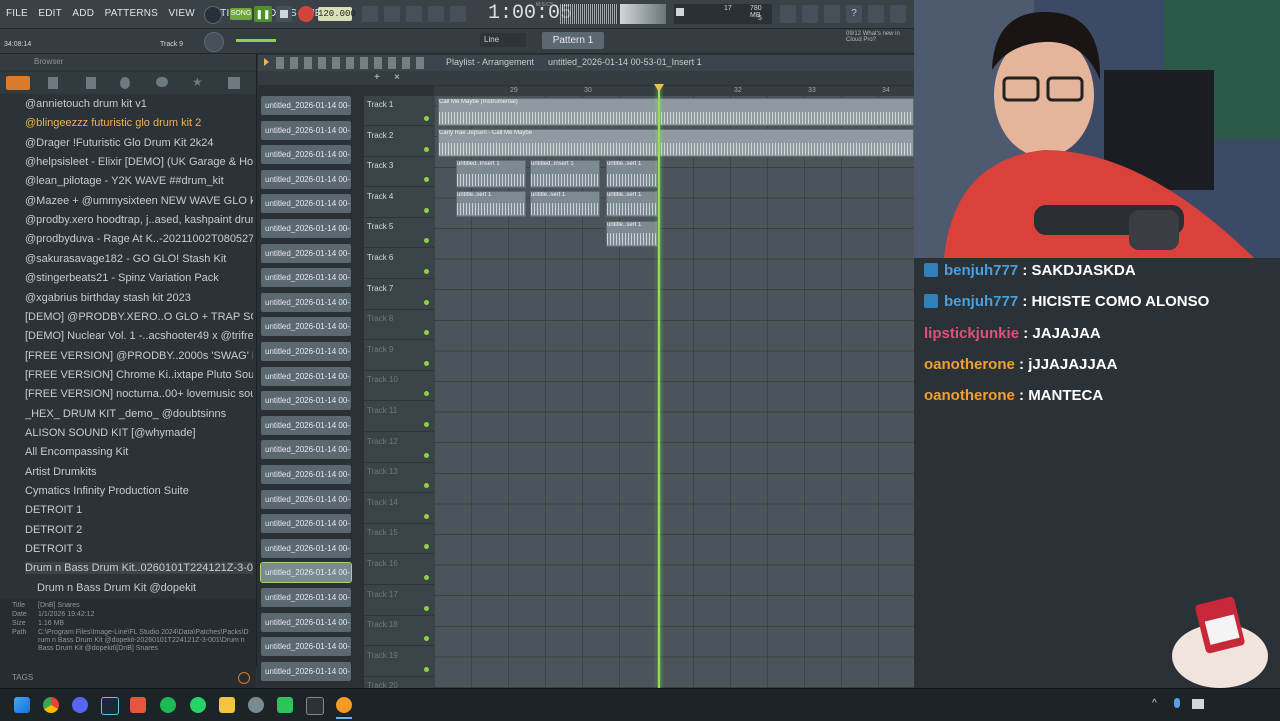 This screenshot has height=721, width=1280. I want to click on browser-item: DETROIT 2, so click(139, 530).